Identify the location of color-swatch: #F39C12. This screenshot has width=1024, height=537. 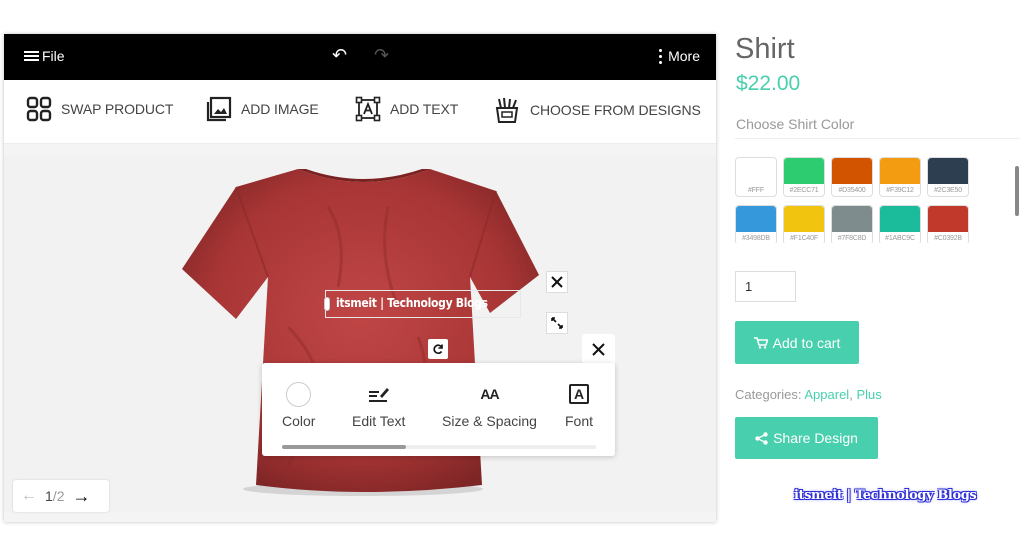
(900, 177).